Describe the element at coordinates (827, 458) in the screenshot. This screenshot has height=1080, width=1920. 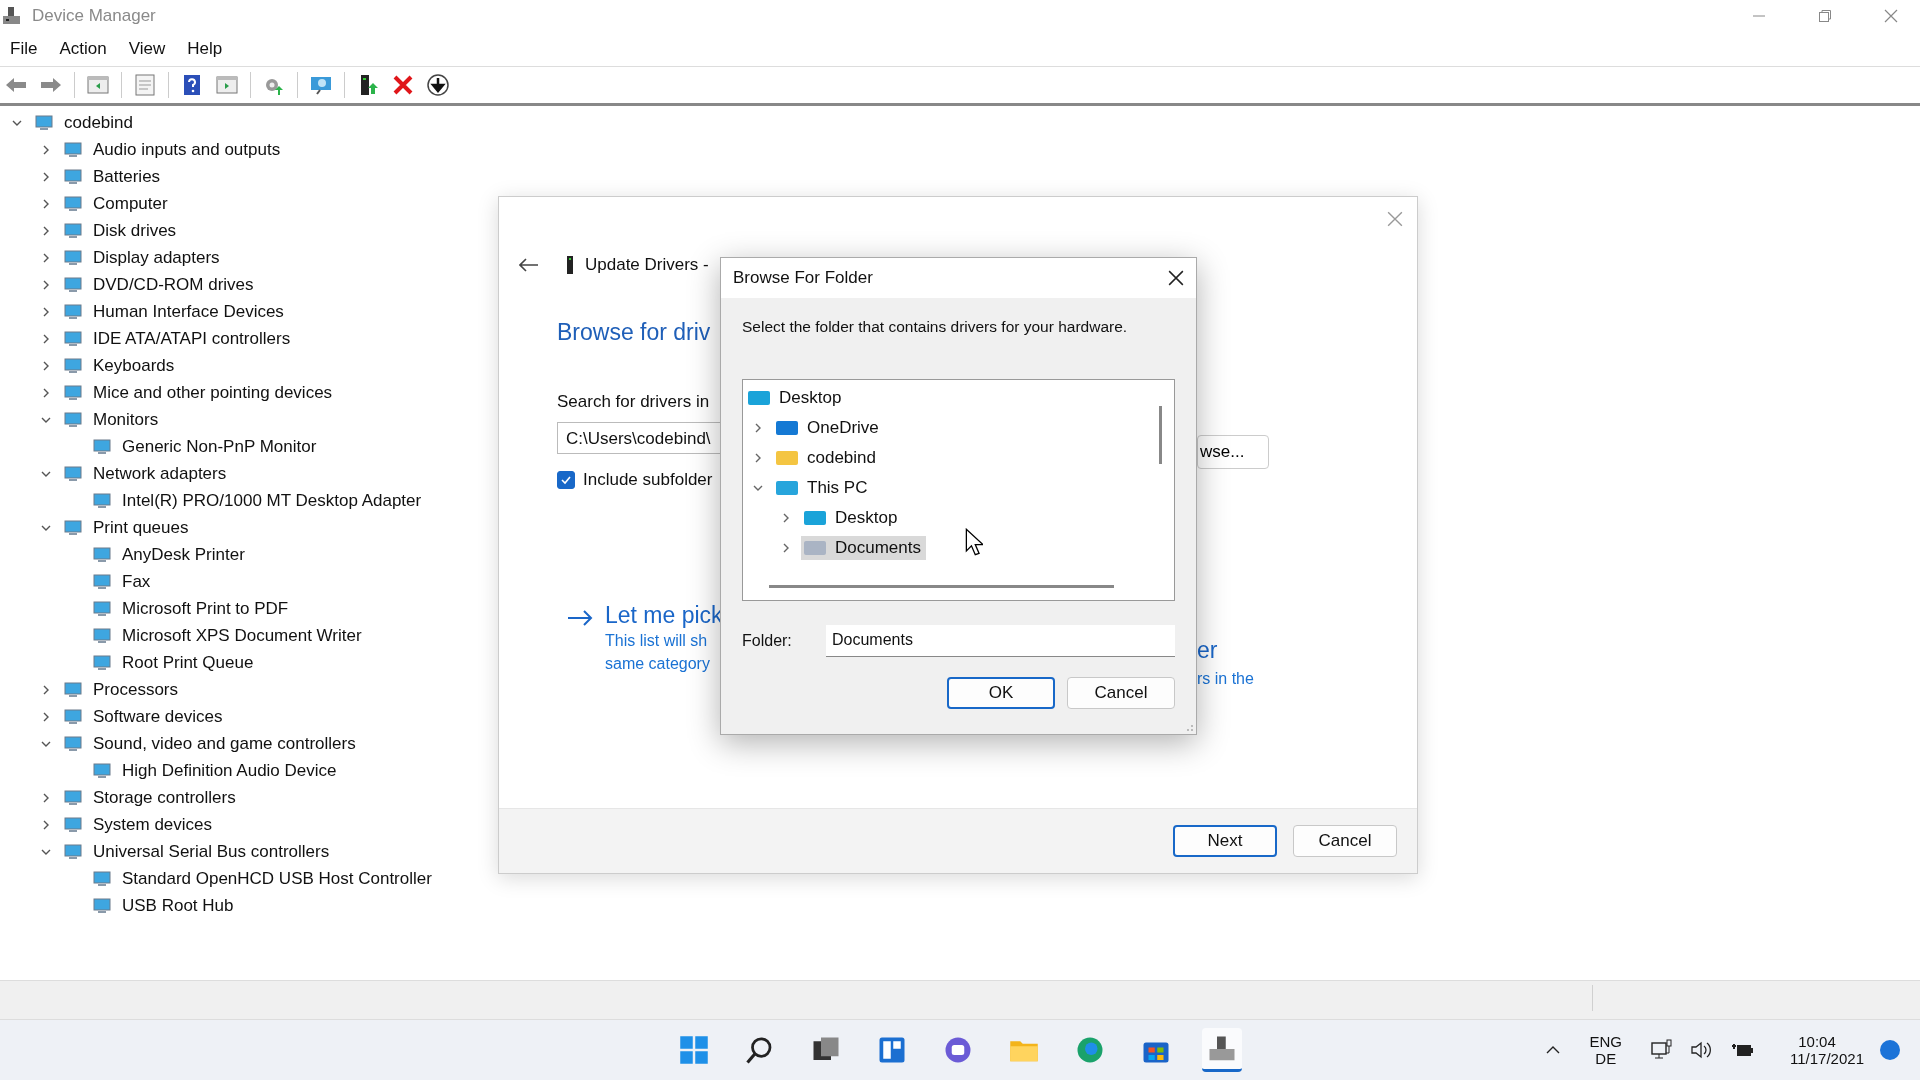
I see `folder-item: codebind` at that location.